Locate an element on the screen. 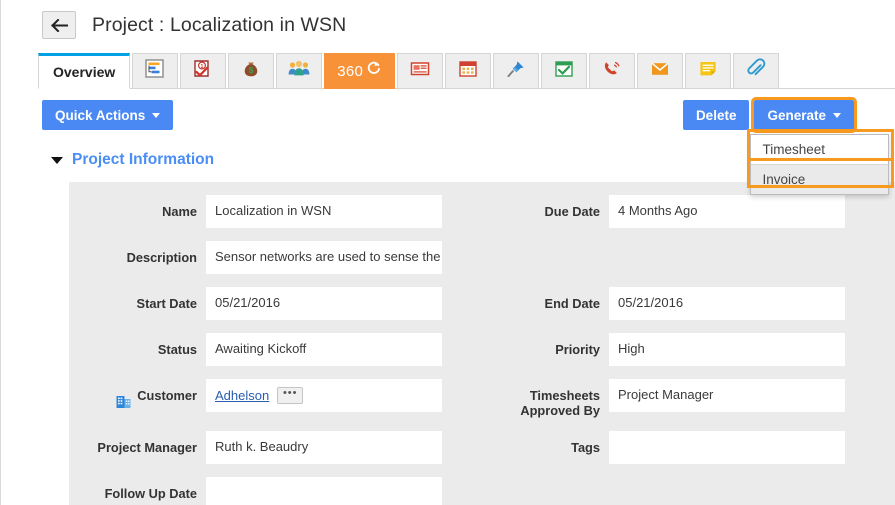  field-timesheets-approved-by: Timesheets Approved By Project Manager is located at coordinates (686, 398).